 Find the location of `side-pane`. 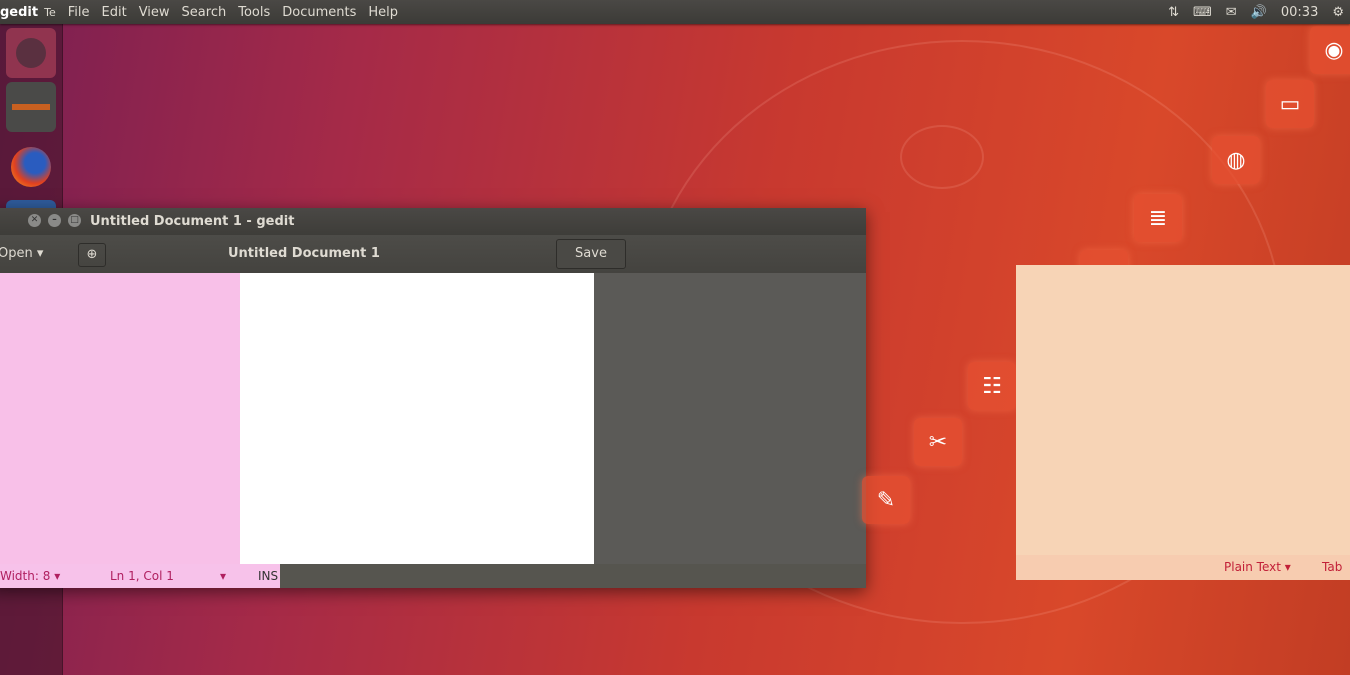

side-pane is located at coordinates (120, 418).